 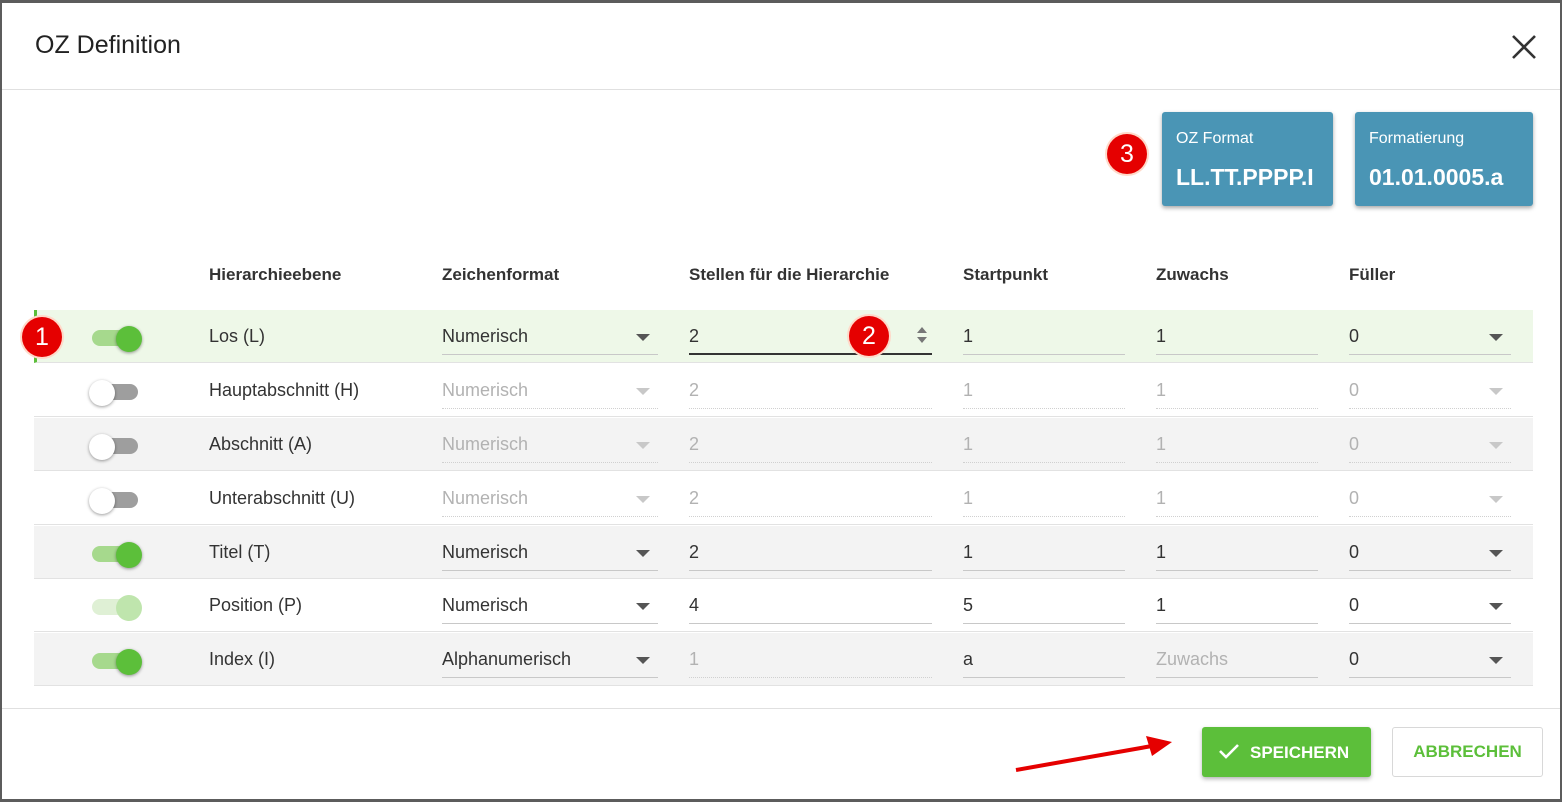 I want to click on close-icon, so click(x=1524, y=47).